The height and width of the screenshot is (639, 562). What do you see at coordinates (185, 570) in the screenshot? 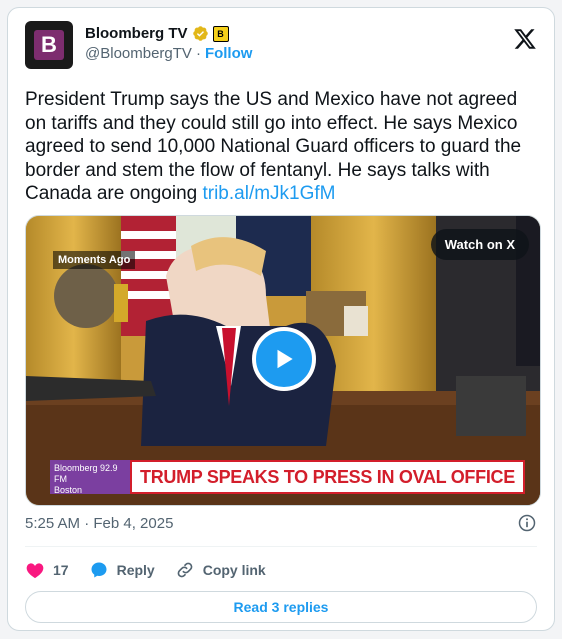
I see `link-icon` at bounding box center [185, 570].